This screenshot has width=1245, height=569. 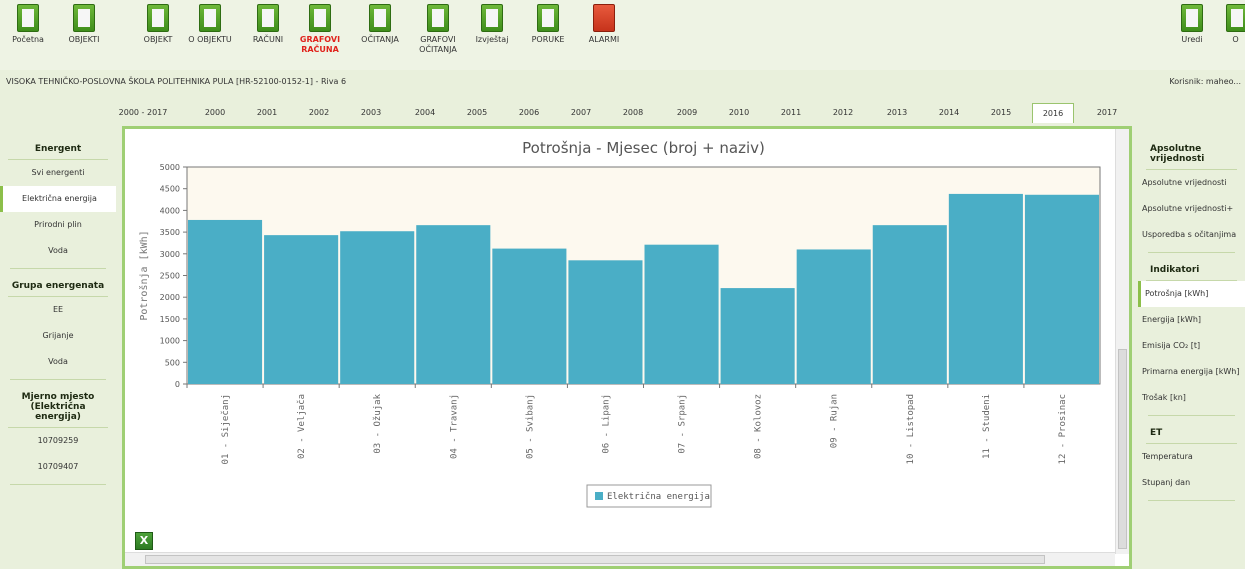 What do you see at coordinates (604, 24) in the screenshot?
I see `toolbar-item-alarm: ALARMI` at bounding box center [604, 24].